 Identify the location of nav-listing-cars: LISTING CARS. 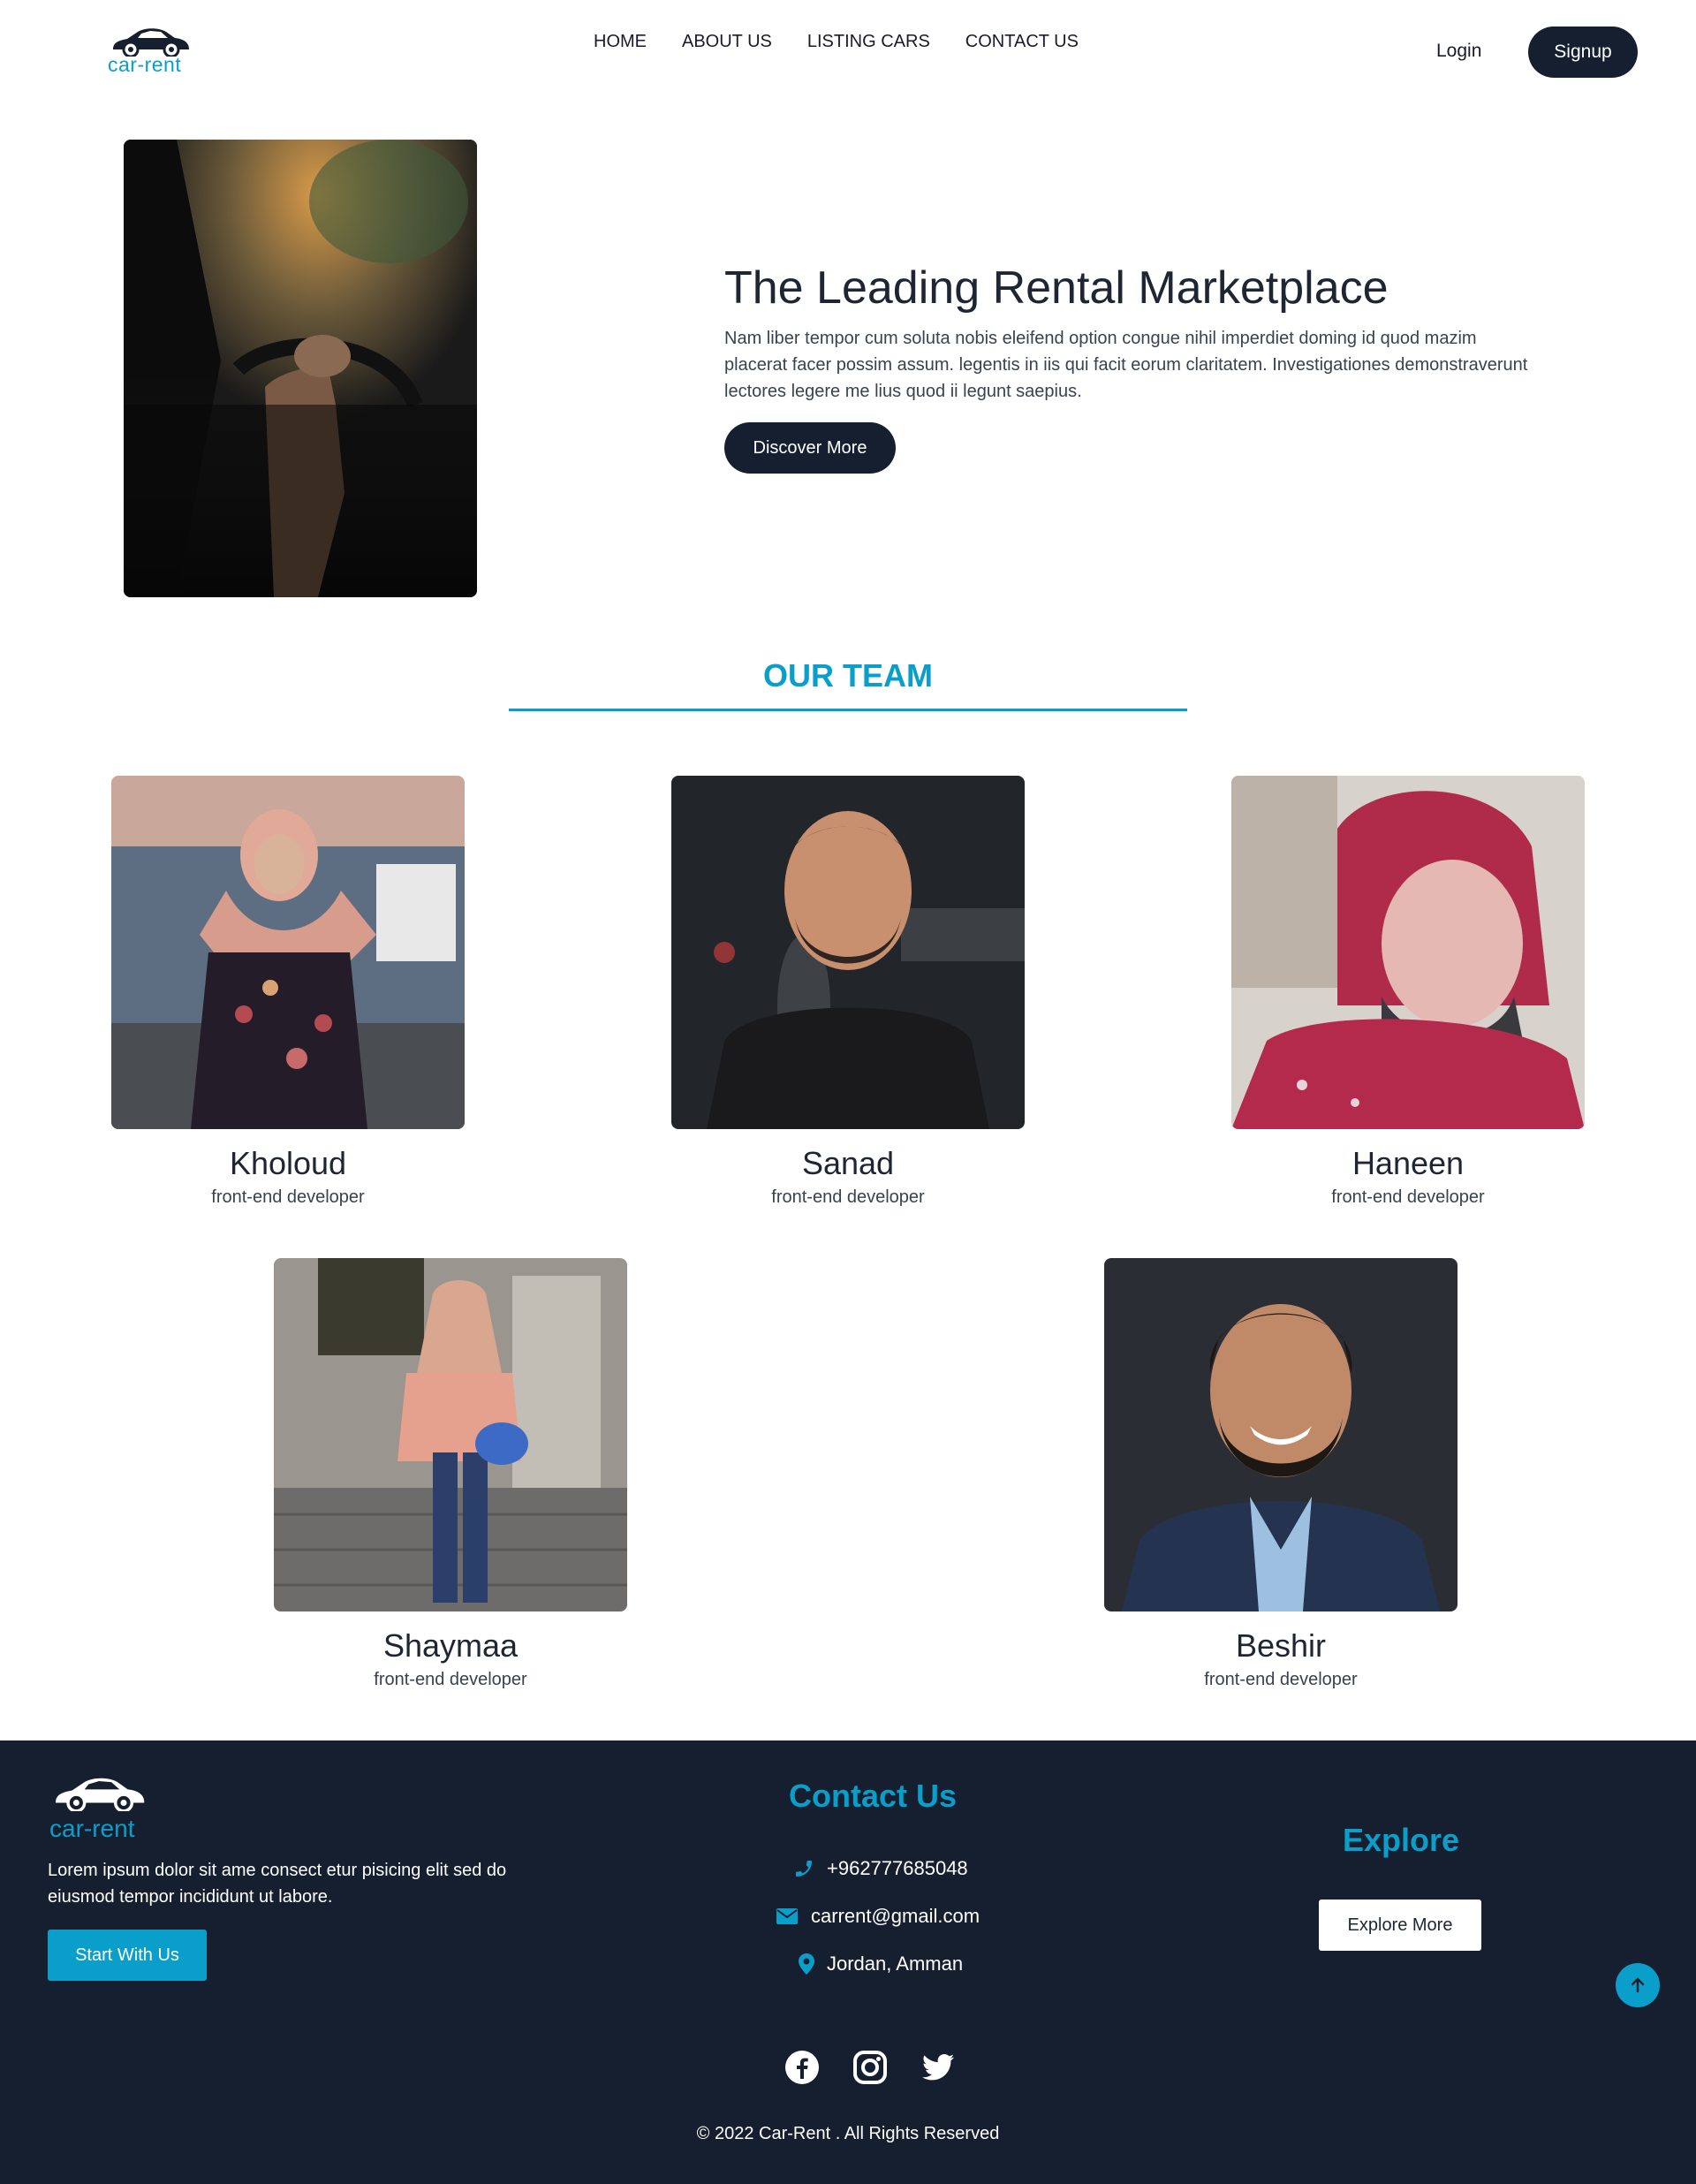
(868, 42).